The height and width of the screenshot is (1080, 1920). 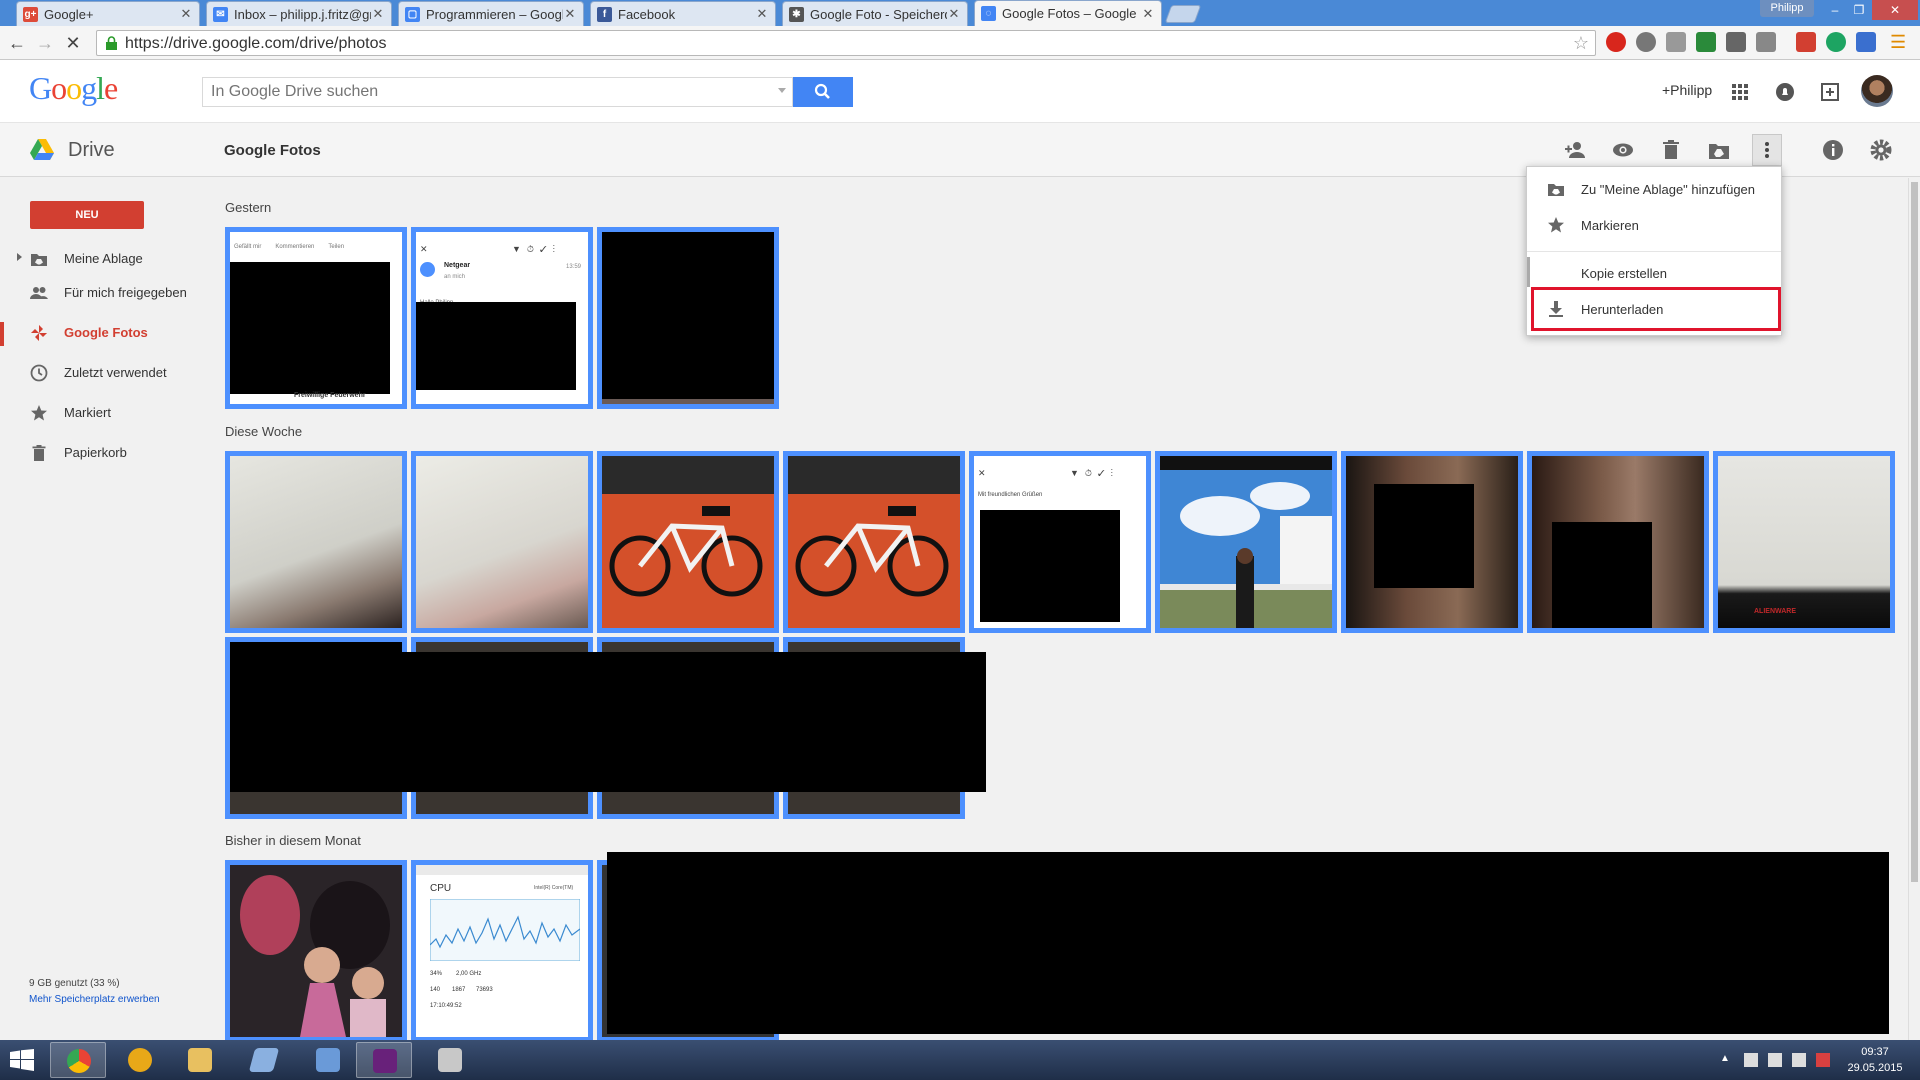 What do you see at coordinates (87, 215) in the screenshot?
I see `new-button: NEU` at bounding box center [87, 215].